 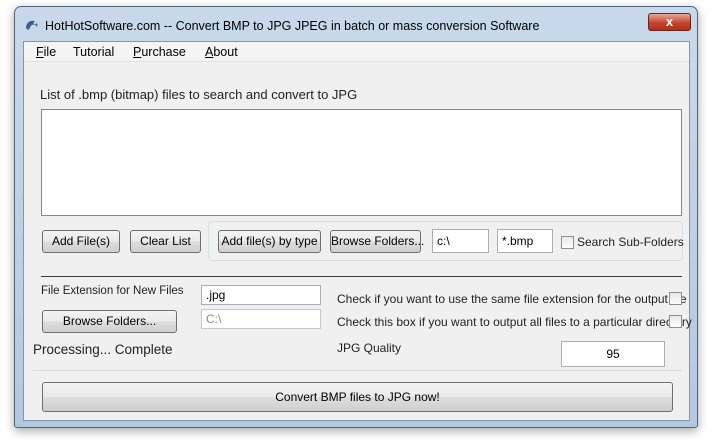 What do you see at coordinates (356, 52) in the screenshot?
I see `menu-bar: File Tutorial Purchase About` at bounding box center [356, 52].